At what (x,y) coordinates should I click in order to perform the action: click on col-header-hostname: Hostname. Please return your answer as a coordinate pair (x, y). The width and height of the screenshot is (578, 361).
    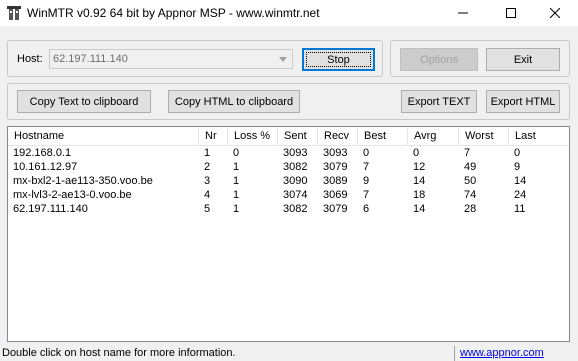
    Looking at the image, I should click on (103, 136).